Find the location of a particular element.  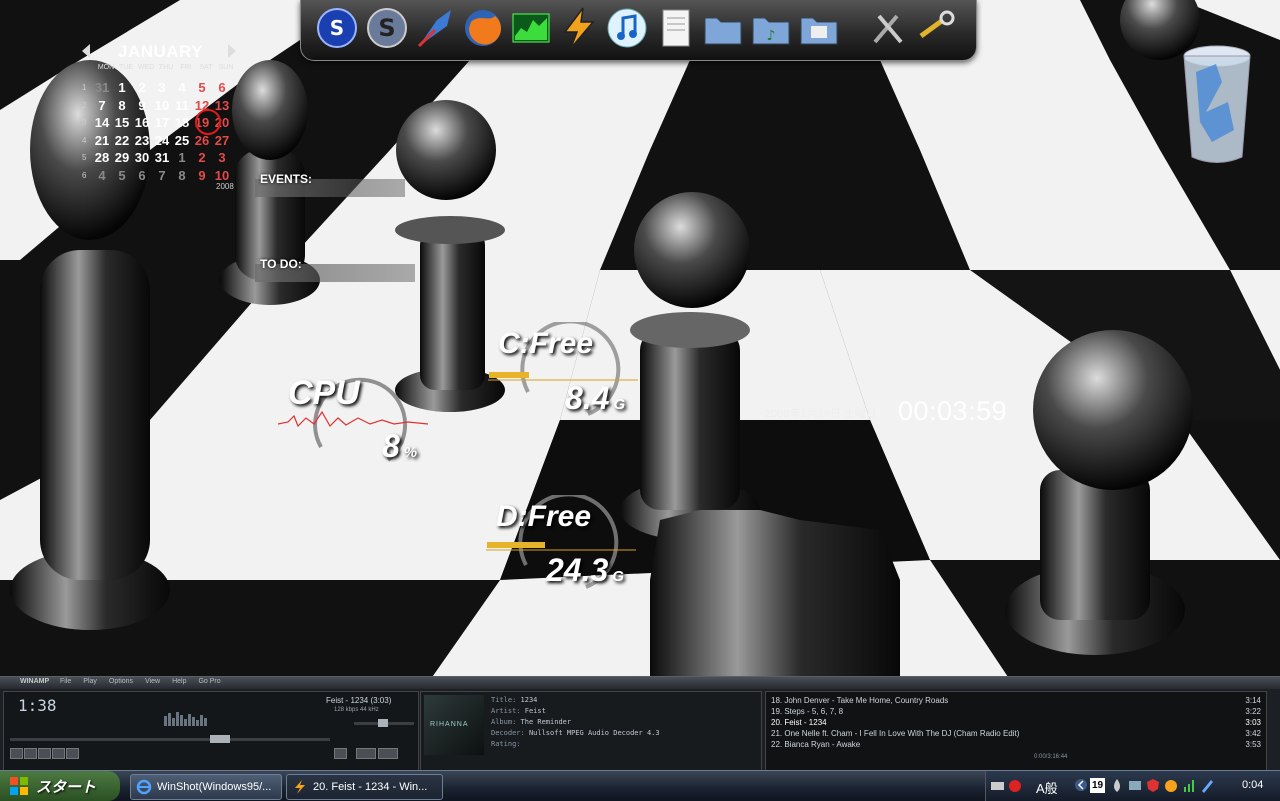

connection-icon is located at coordinates (1171, 785).